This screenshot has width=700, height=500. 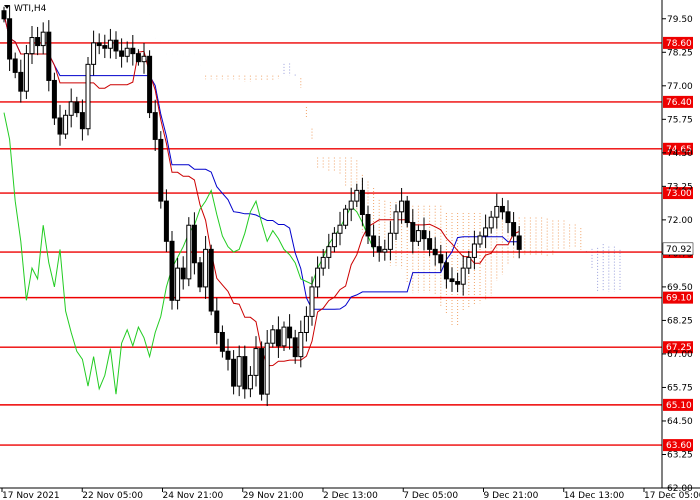 I want to click on x-tick-label: 24 Nov 21:00, so click(x=193, y=495).